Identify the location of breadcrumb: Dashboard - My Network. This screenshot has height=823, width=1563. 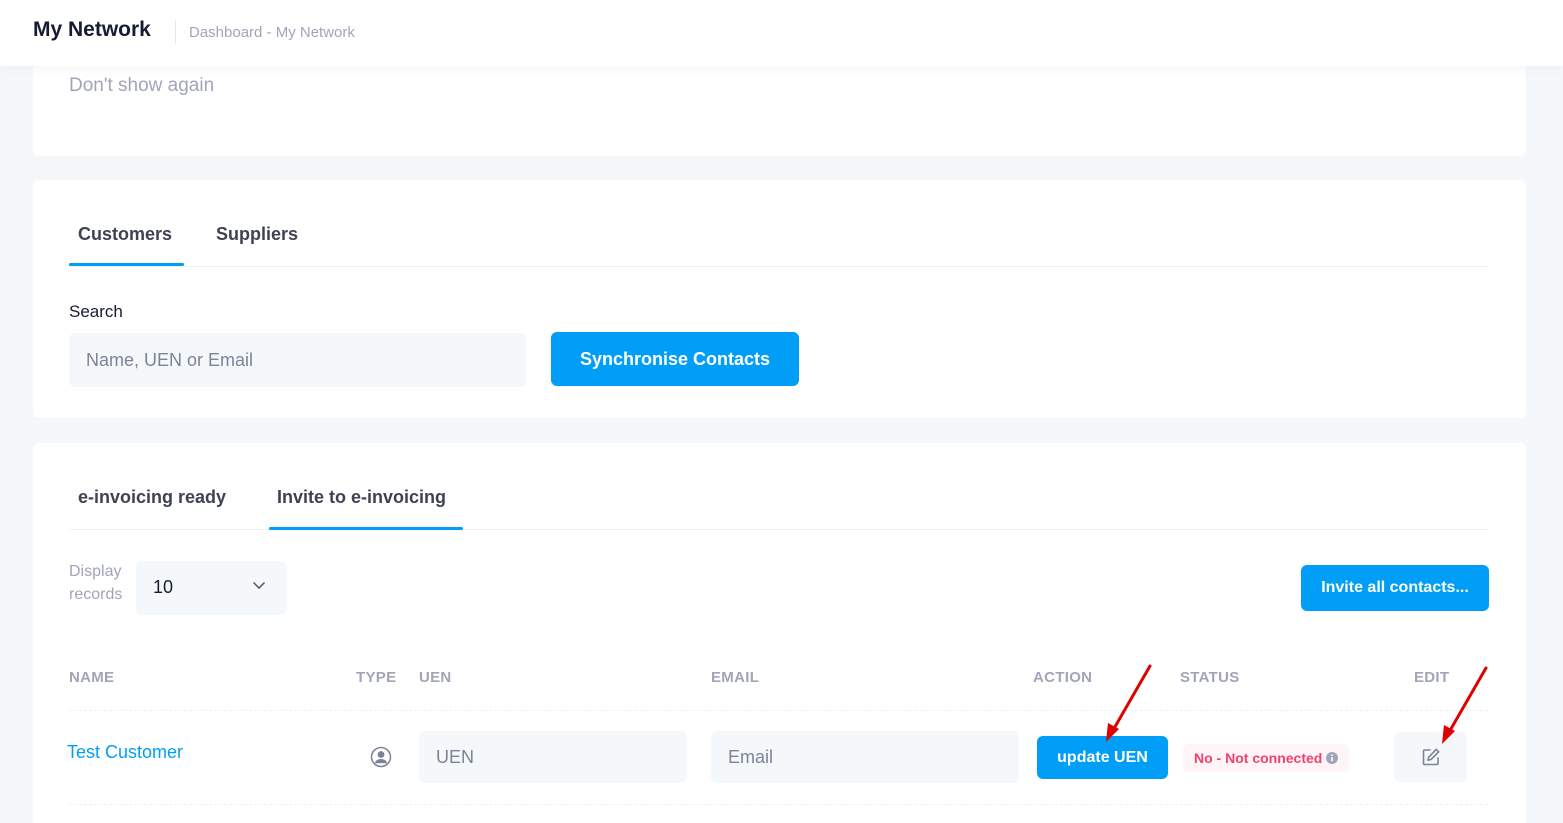
(272, 32).